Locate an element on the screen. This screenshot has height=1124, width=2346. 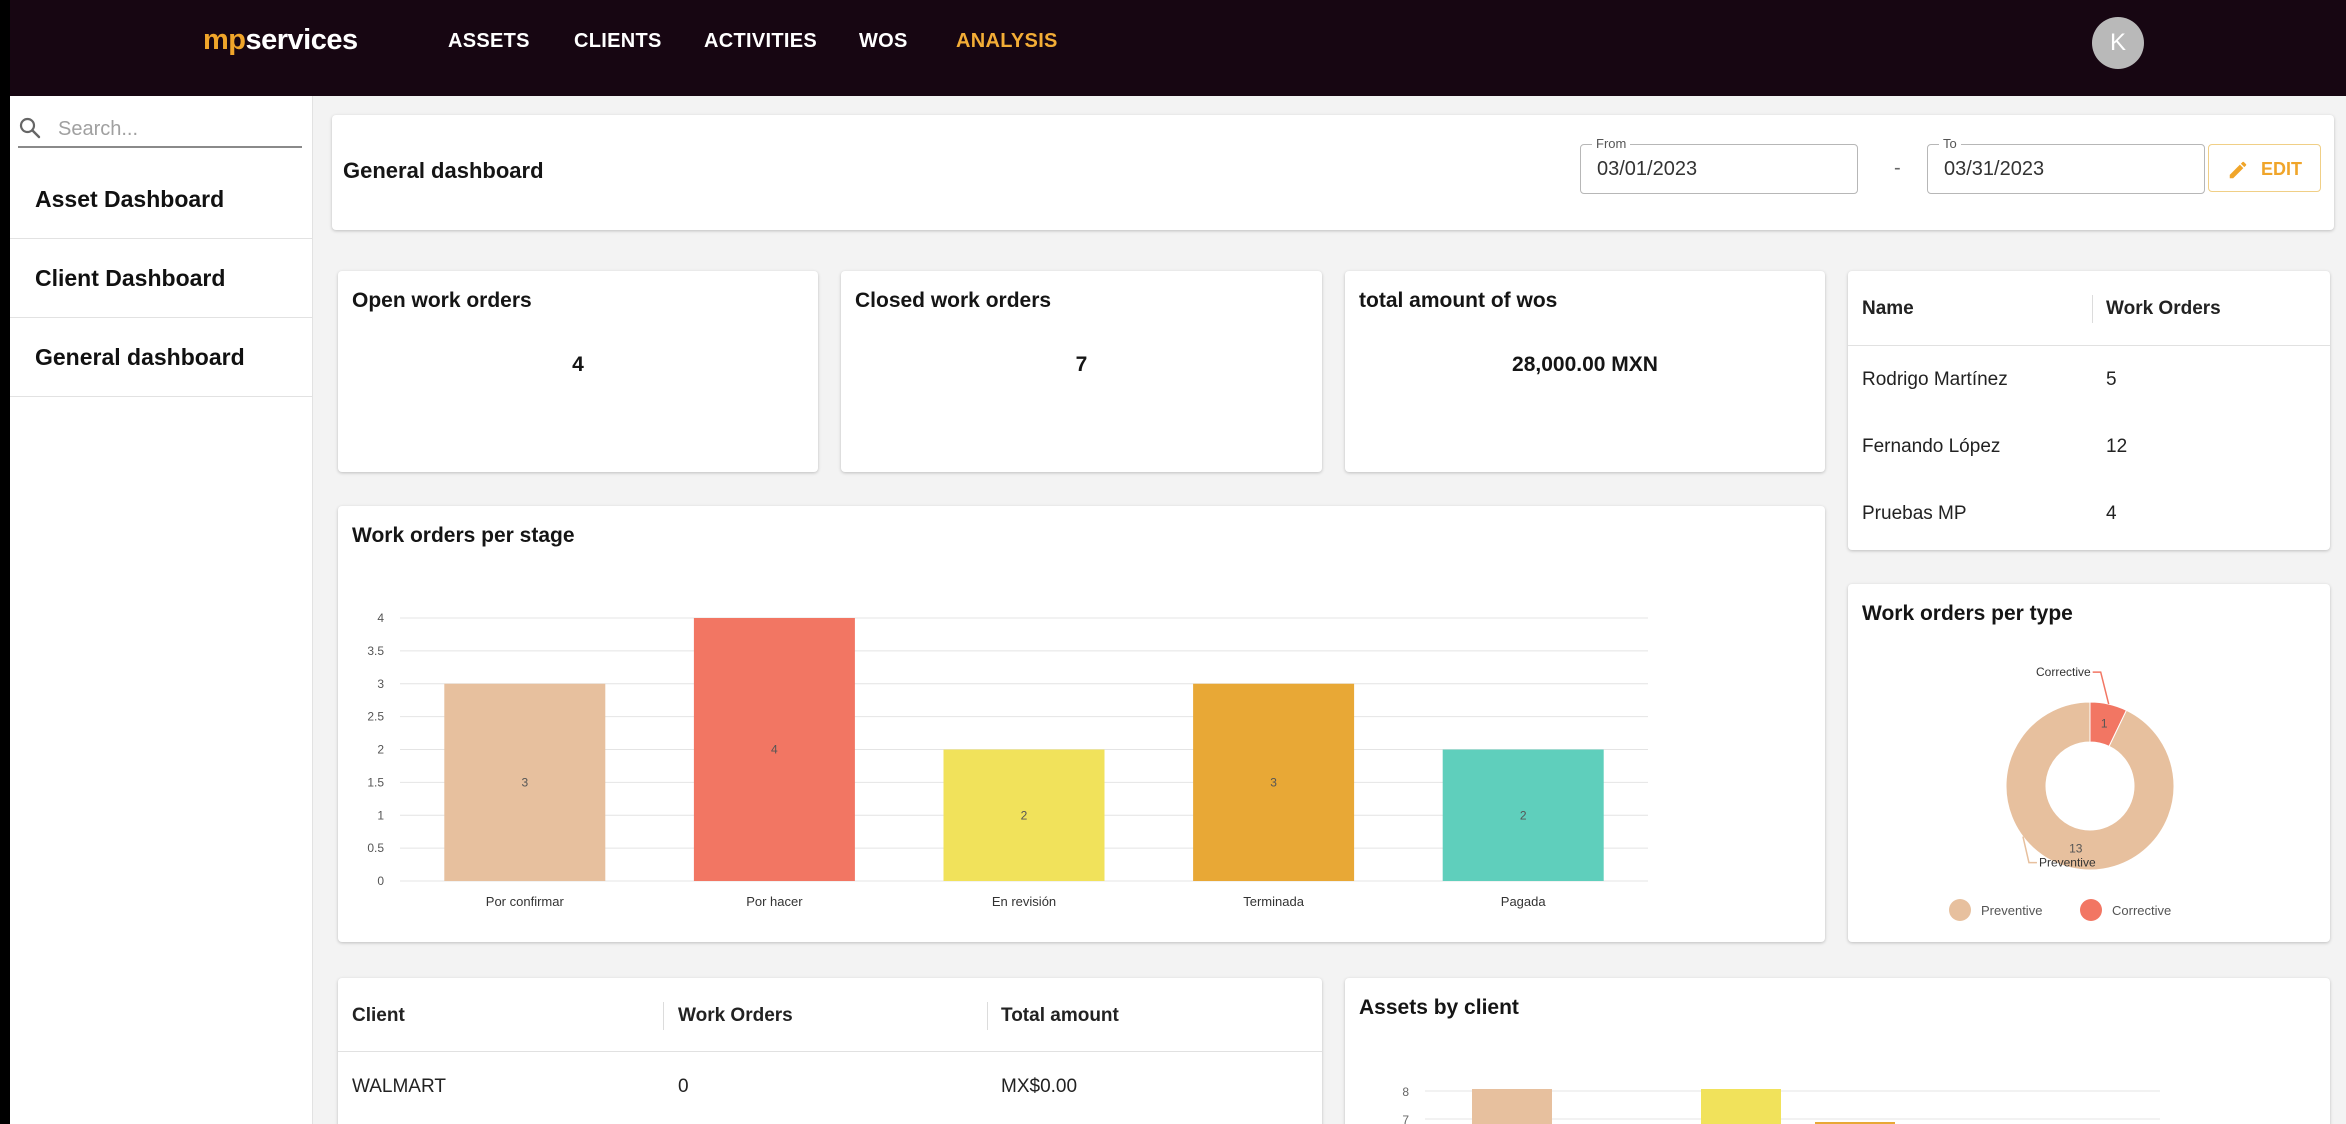
column-header-name: Name is located at coordinates (1888, 309).